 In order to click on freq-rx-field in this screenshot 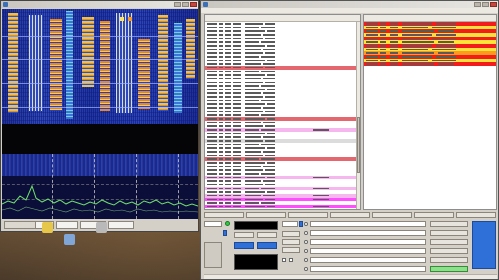, I will do `click(267, 245)`.